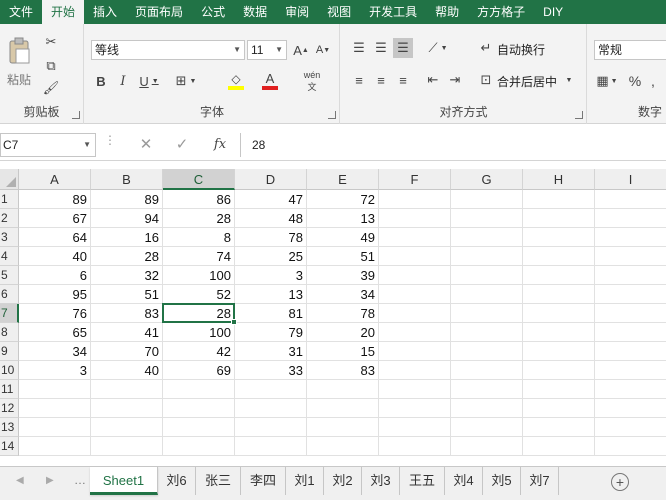 The width and height of the screenshot is (666, 500). Describe the element at coordinates (199, 275) in the screenshot. I see `cell: 100` at that location.